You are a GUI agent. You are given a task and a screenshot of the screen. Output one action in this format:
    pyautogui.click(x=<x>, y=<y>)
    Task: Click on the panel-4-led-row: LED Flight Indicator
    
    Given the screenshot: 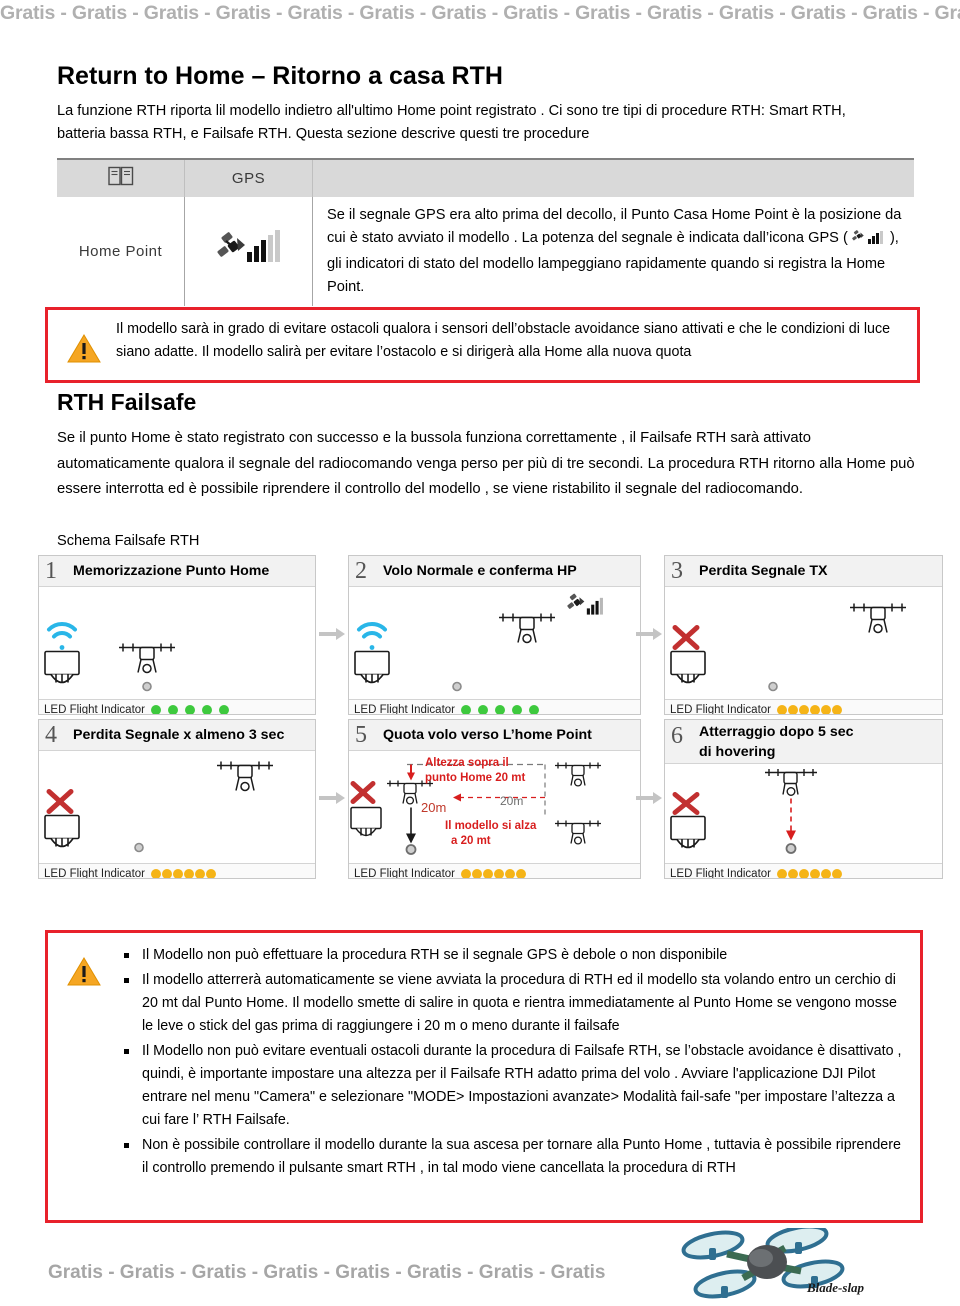 What is the action you would take?
    pyautogui.click(x=177, y=871)
    